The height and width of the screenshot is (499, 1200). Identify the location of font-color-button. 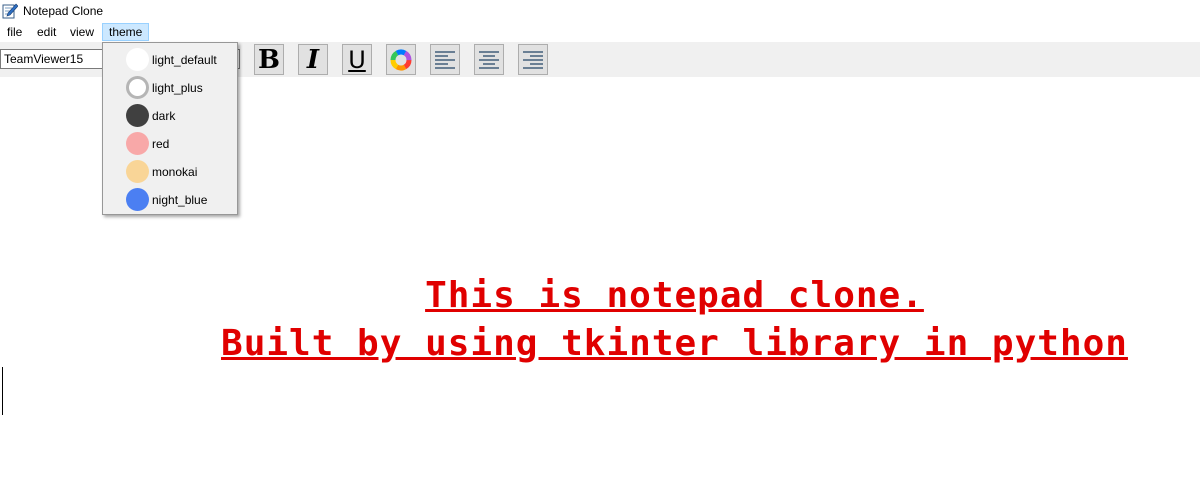
(401, 59).